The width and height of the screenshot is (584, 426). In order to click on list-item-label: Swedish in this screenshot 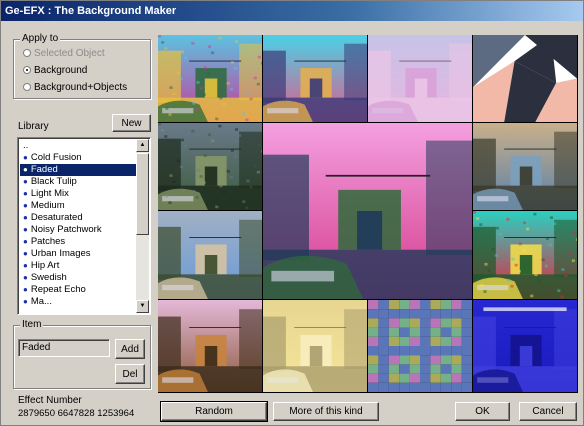, I will do `click(48, 277)`.